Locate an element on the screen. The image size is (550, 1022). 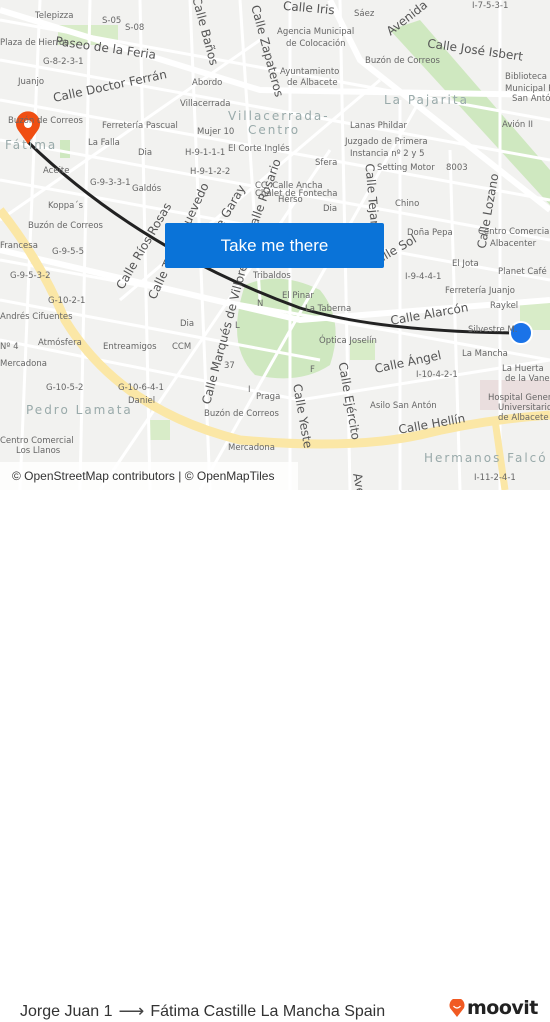
poi-label: Doña Pepa is located at coordinates (430, 233).